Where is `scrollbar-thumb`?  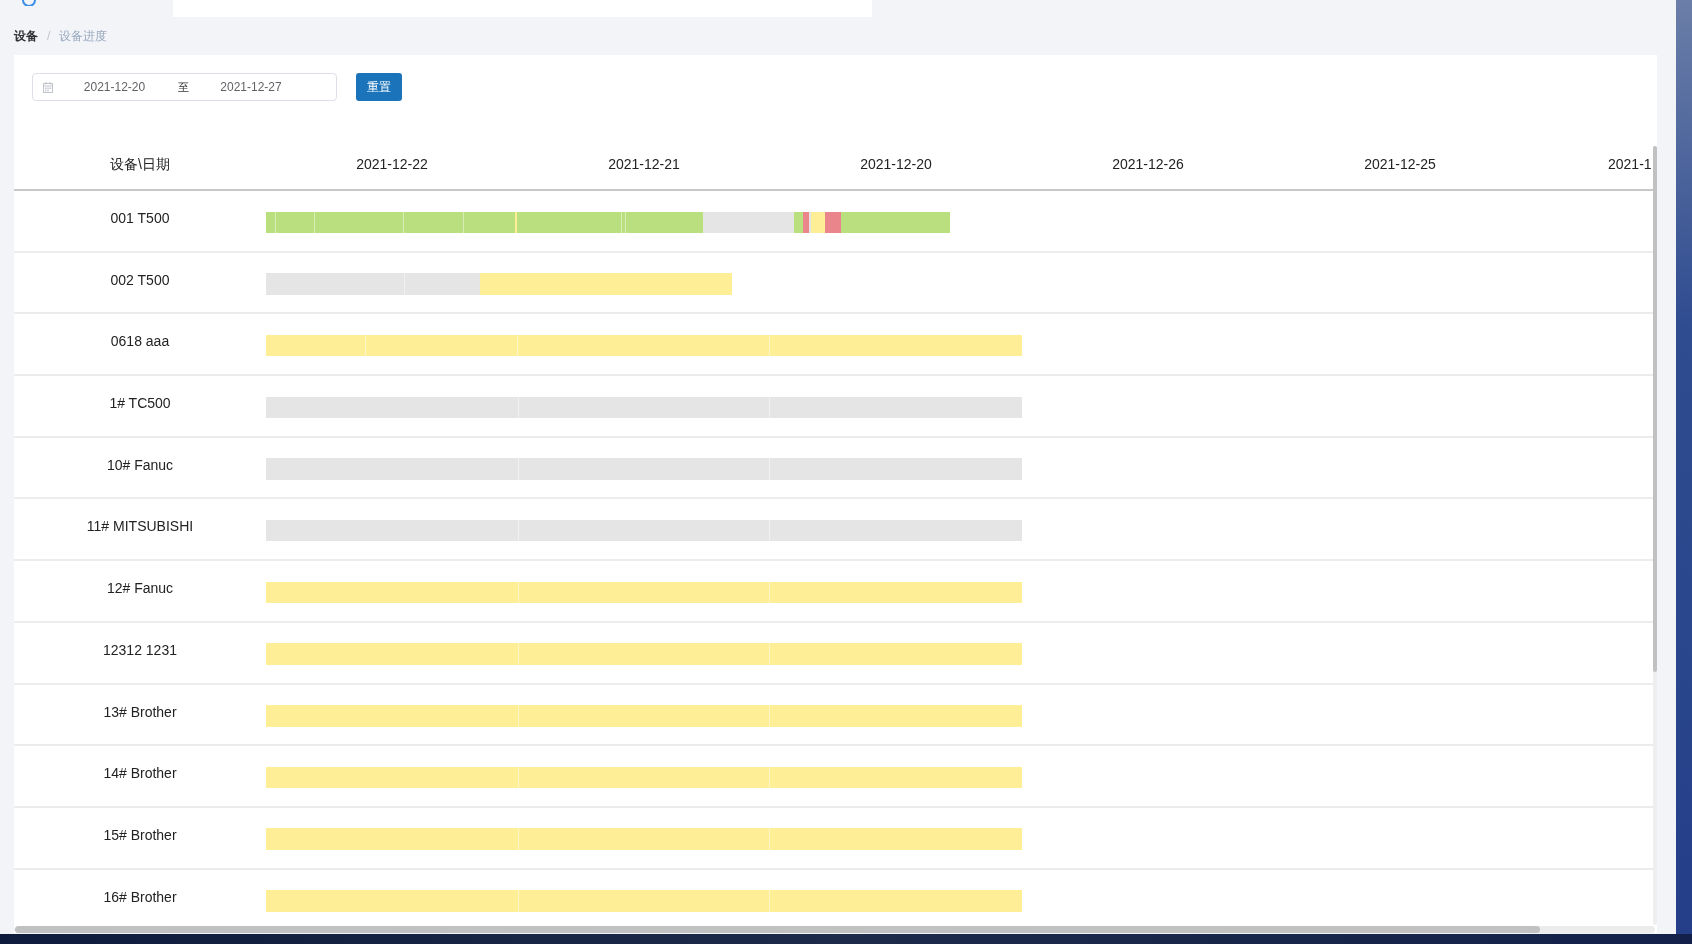
scrollbar-thumb is located at coordinates (1655, 409).